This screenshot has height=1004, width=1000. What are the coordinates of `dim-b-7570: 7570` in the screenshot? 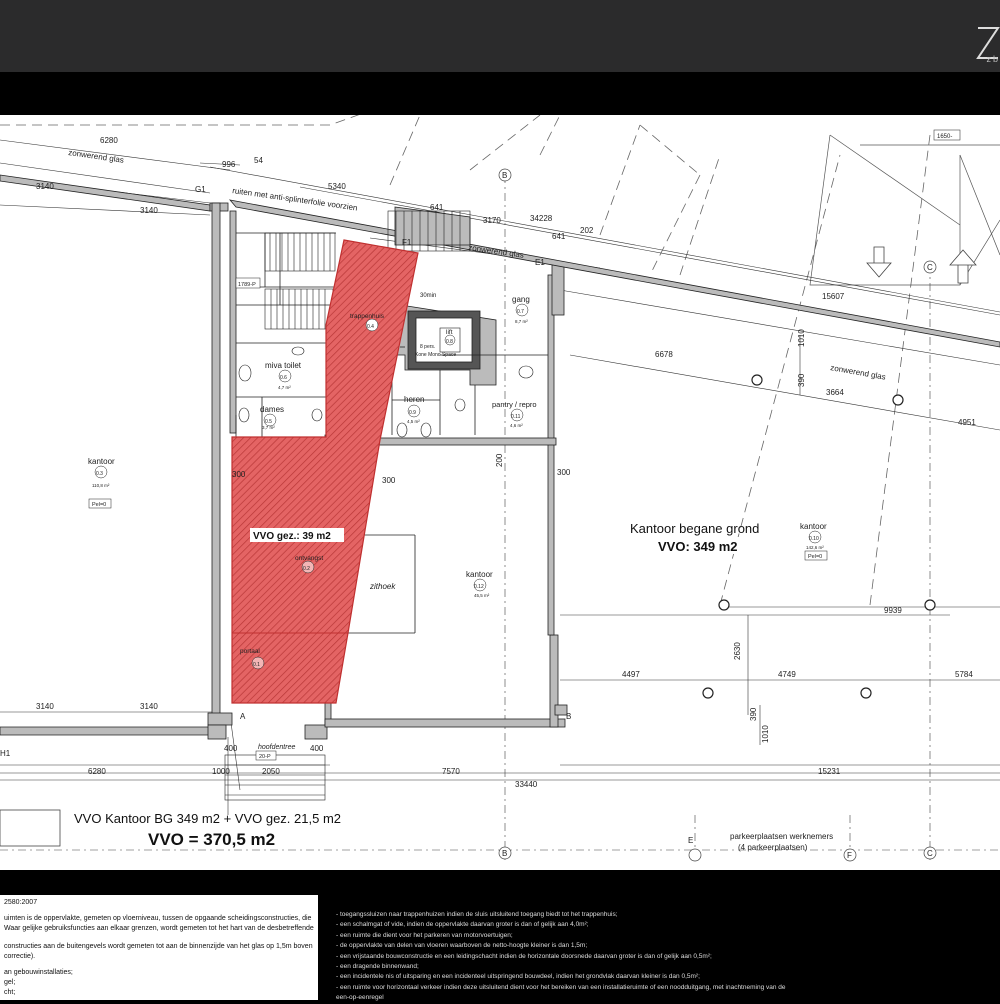 It's located at (451, 771).